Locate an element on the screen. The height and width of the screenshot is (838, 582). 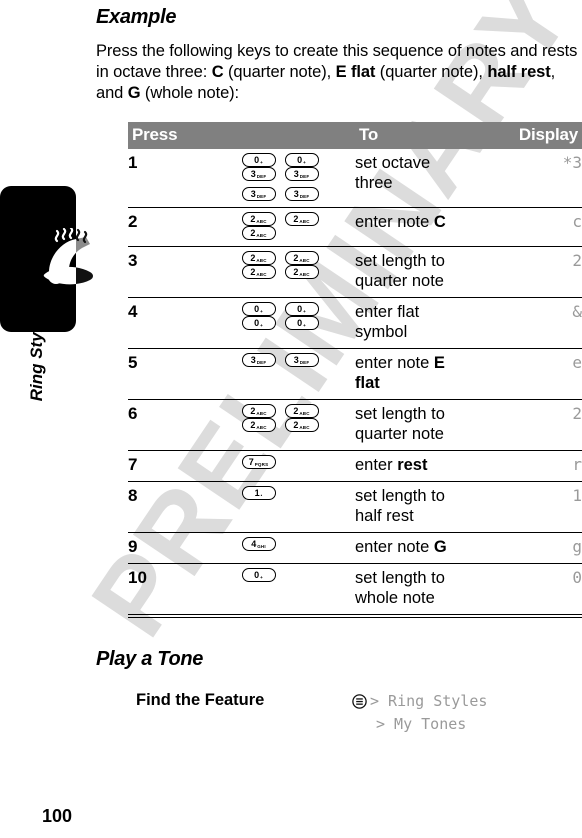
step-description-text: set length to whole note is located at coordinates (400, 588).